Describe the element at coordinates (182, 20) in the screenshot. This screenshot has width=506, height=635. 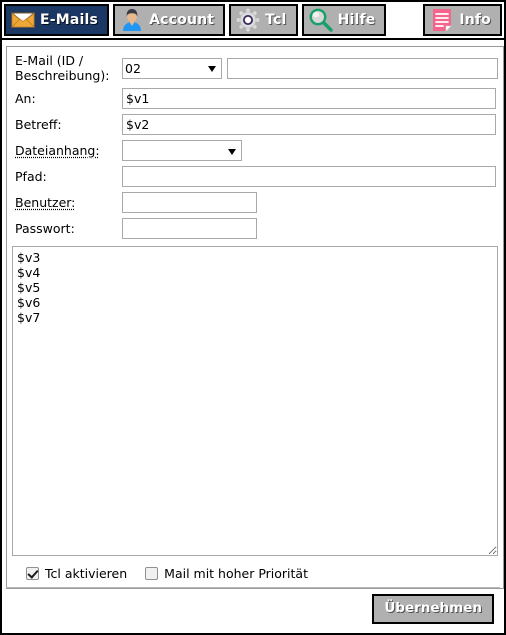
I see `tab-account-label: Account` at that location.